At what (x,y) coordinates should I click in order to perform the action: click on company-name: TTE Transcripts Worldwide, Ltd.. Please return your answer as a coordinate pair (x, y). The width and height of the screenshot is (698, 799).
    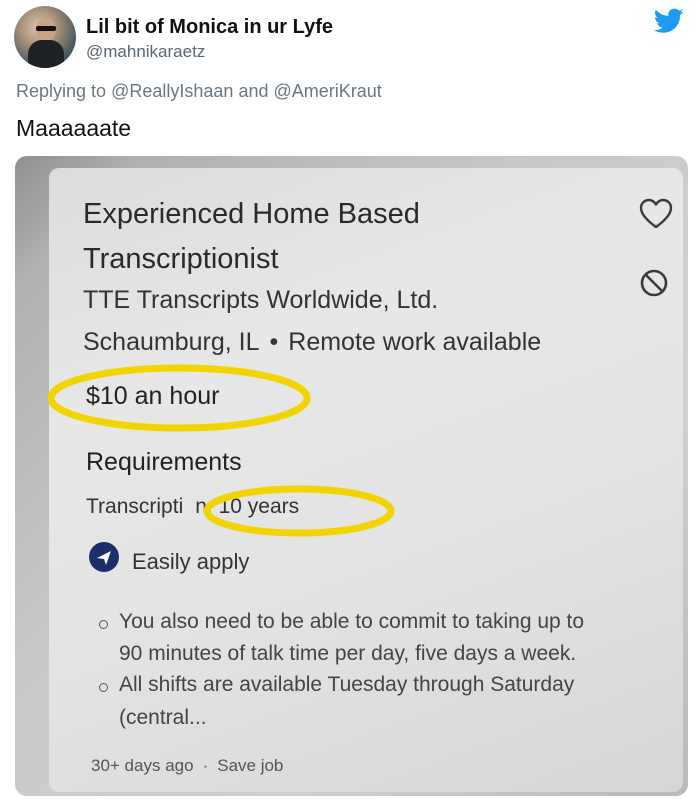
    Looking at the image, I should click on (260, 300).